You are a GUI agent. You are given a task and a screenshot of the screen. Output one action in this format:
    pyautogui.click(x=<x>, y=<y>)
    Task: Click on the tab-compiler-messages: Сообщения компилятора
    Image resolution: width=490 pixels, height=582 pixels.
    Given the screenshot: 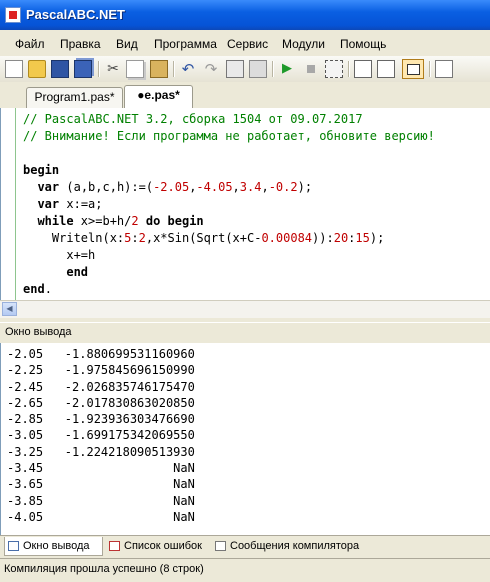 What is the action you would take?
    pyautogui.click(x=292, y=546)
    